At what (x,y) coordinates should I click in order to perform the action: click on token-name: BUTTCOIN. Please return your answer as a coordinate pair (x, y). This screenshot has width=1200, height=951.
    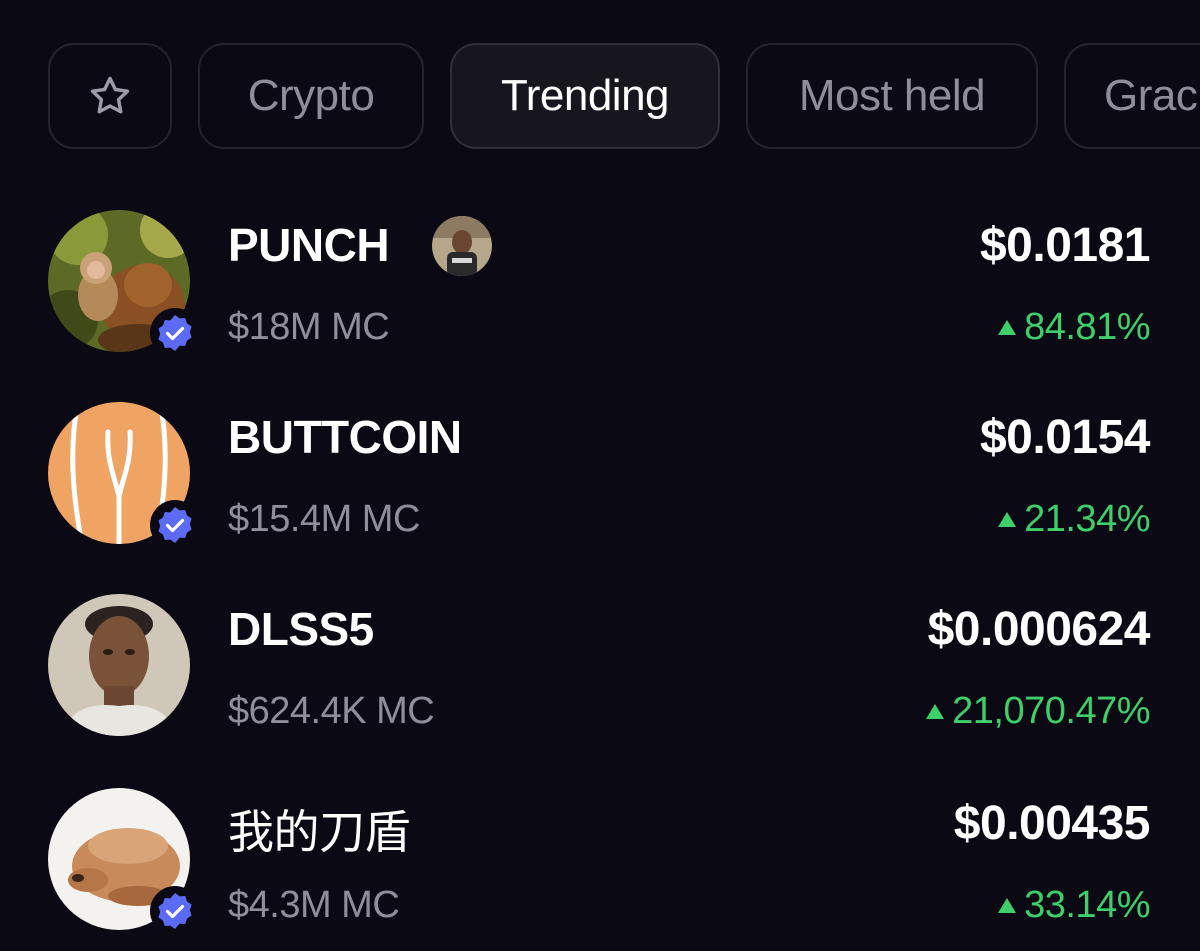
    Looking at the image, I should click on (345, 437).